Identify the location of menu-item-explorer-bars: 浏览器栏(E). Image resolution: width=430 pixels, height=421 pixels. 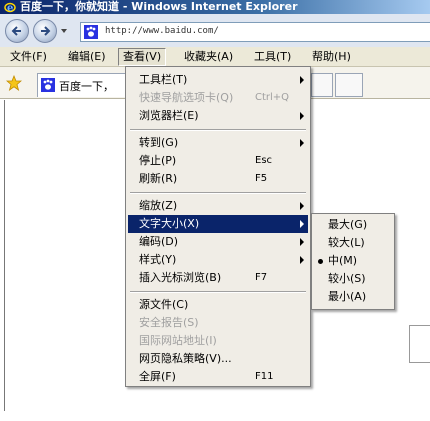
(218, 116).